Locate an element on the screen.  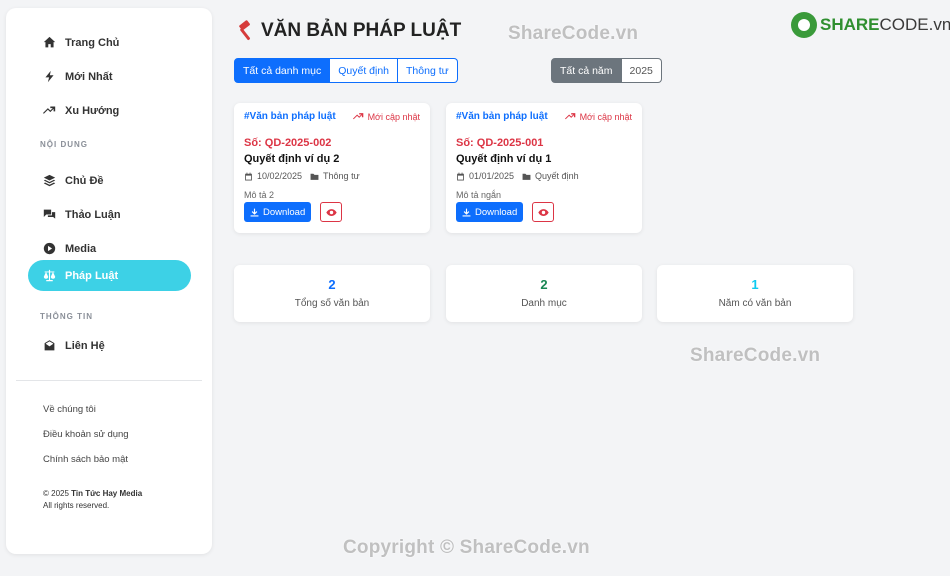
nav-label: Xu Hướng is located at coordinates (92, 110).